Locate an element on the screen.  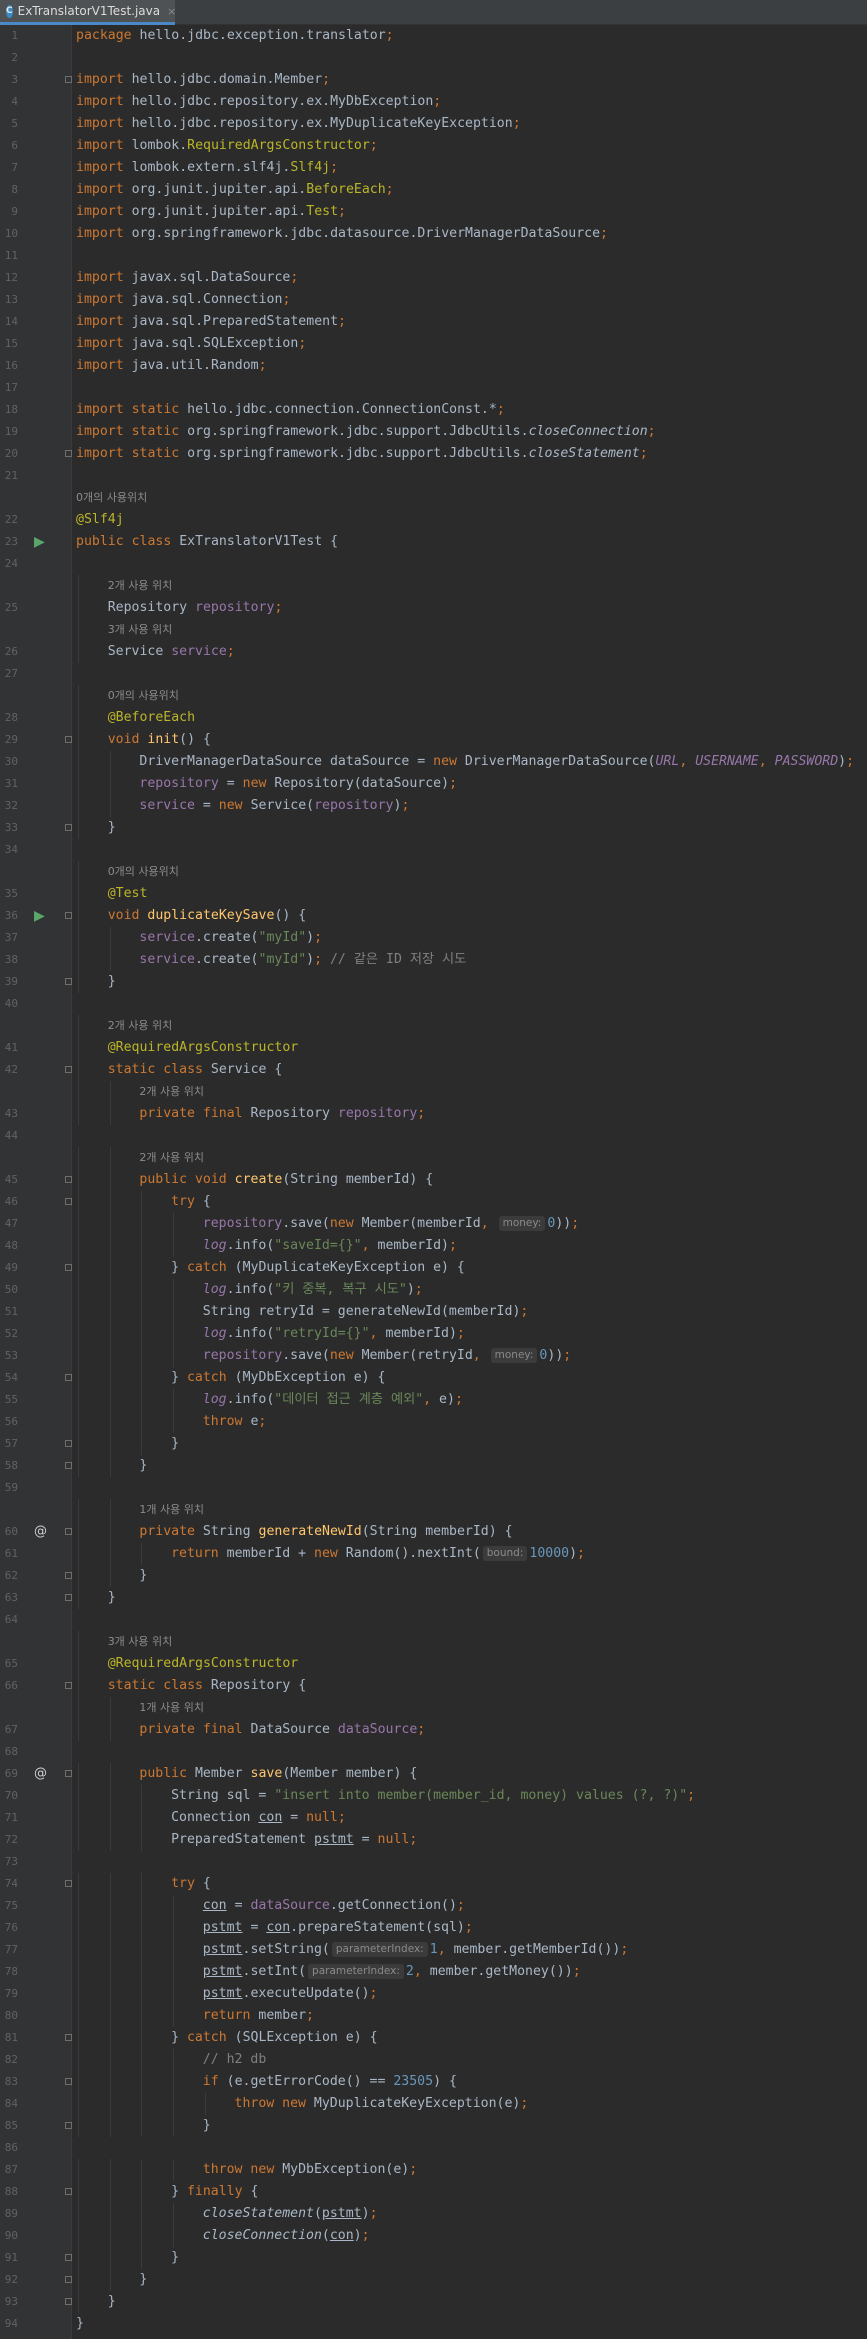
code-text: pstmt = con.prepareStatement(sql); is located at coordinates (338, 1928).